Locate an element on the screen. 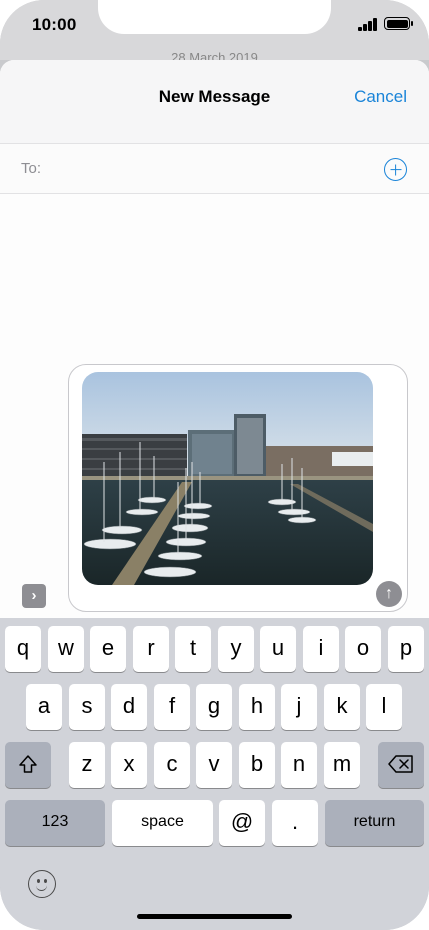 The height and width of the screenshot is (930, 429). cancel-button: Cancel is located at coordinates (380, 97).